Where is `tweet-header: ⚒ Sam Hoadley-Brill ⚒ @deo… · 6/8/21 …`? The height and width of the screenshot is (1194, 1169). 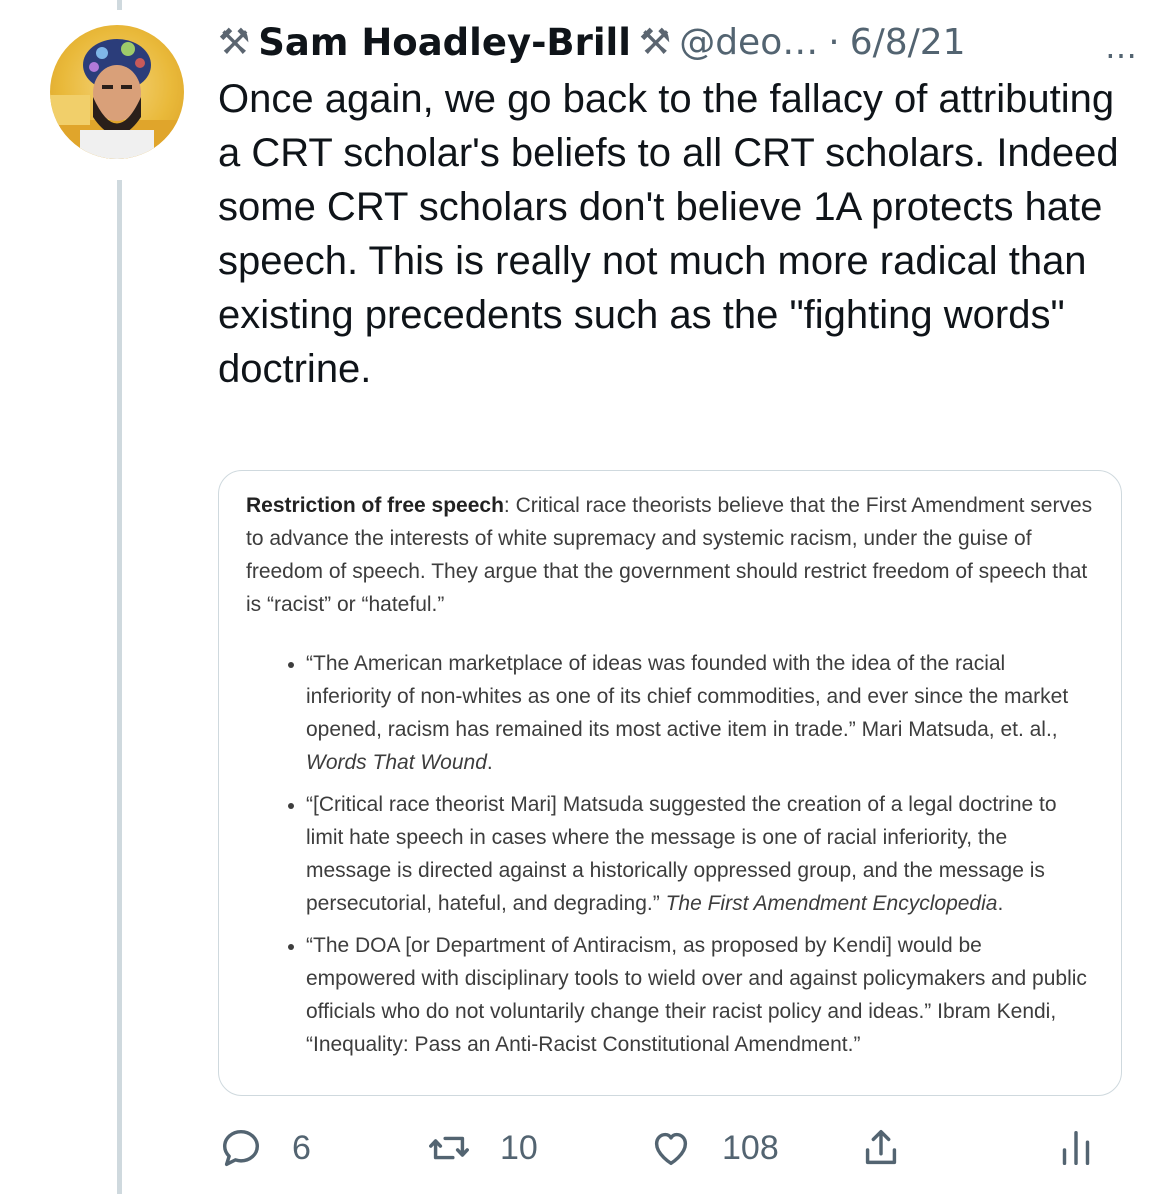 tweet-header: ⚒ Sam Hoadley-Brill ⚒ @deo… · 6/8/21 … is located at coordinates (678, 42).